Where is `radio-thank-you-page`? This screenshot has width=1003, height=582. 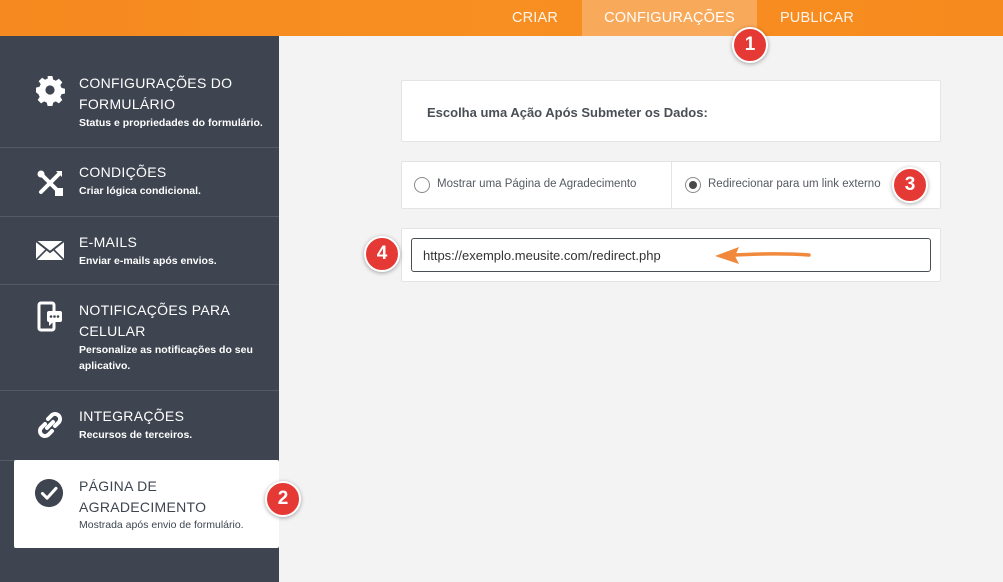 radio-thank-you-page is located at coordinates (422, 185).